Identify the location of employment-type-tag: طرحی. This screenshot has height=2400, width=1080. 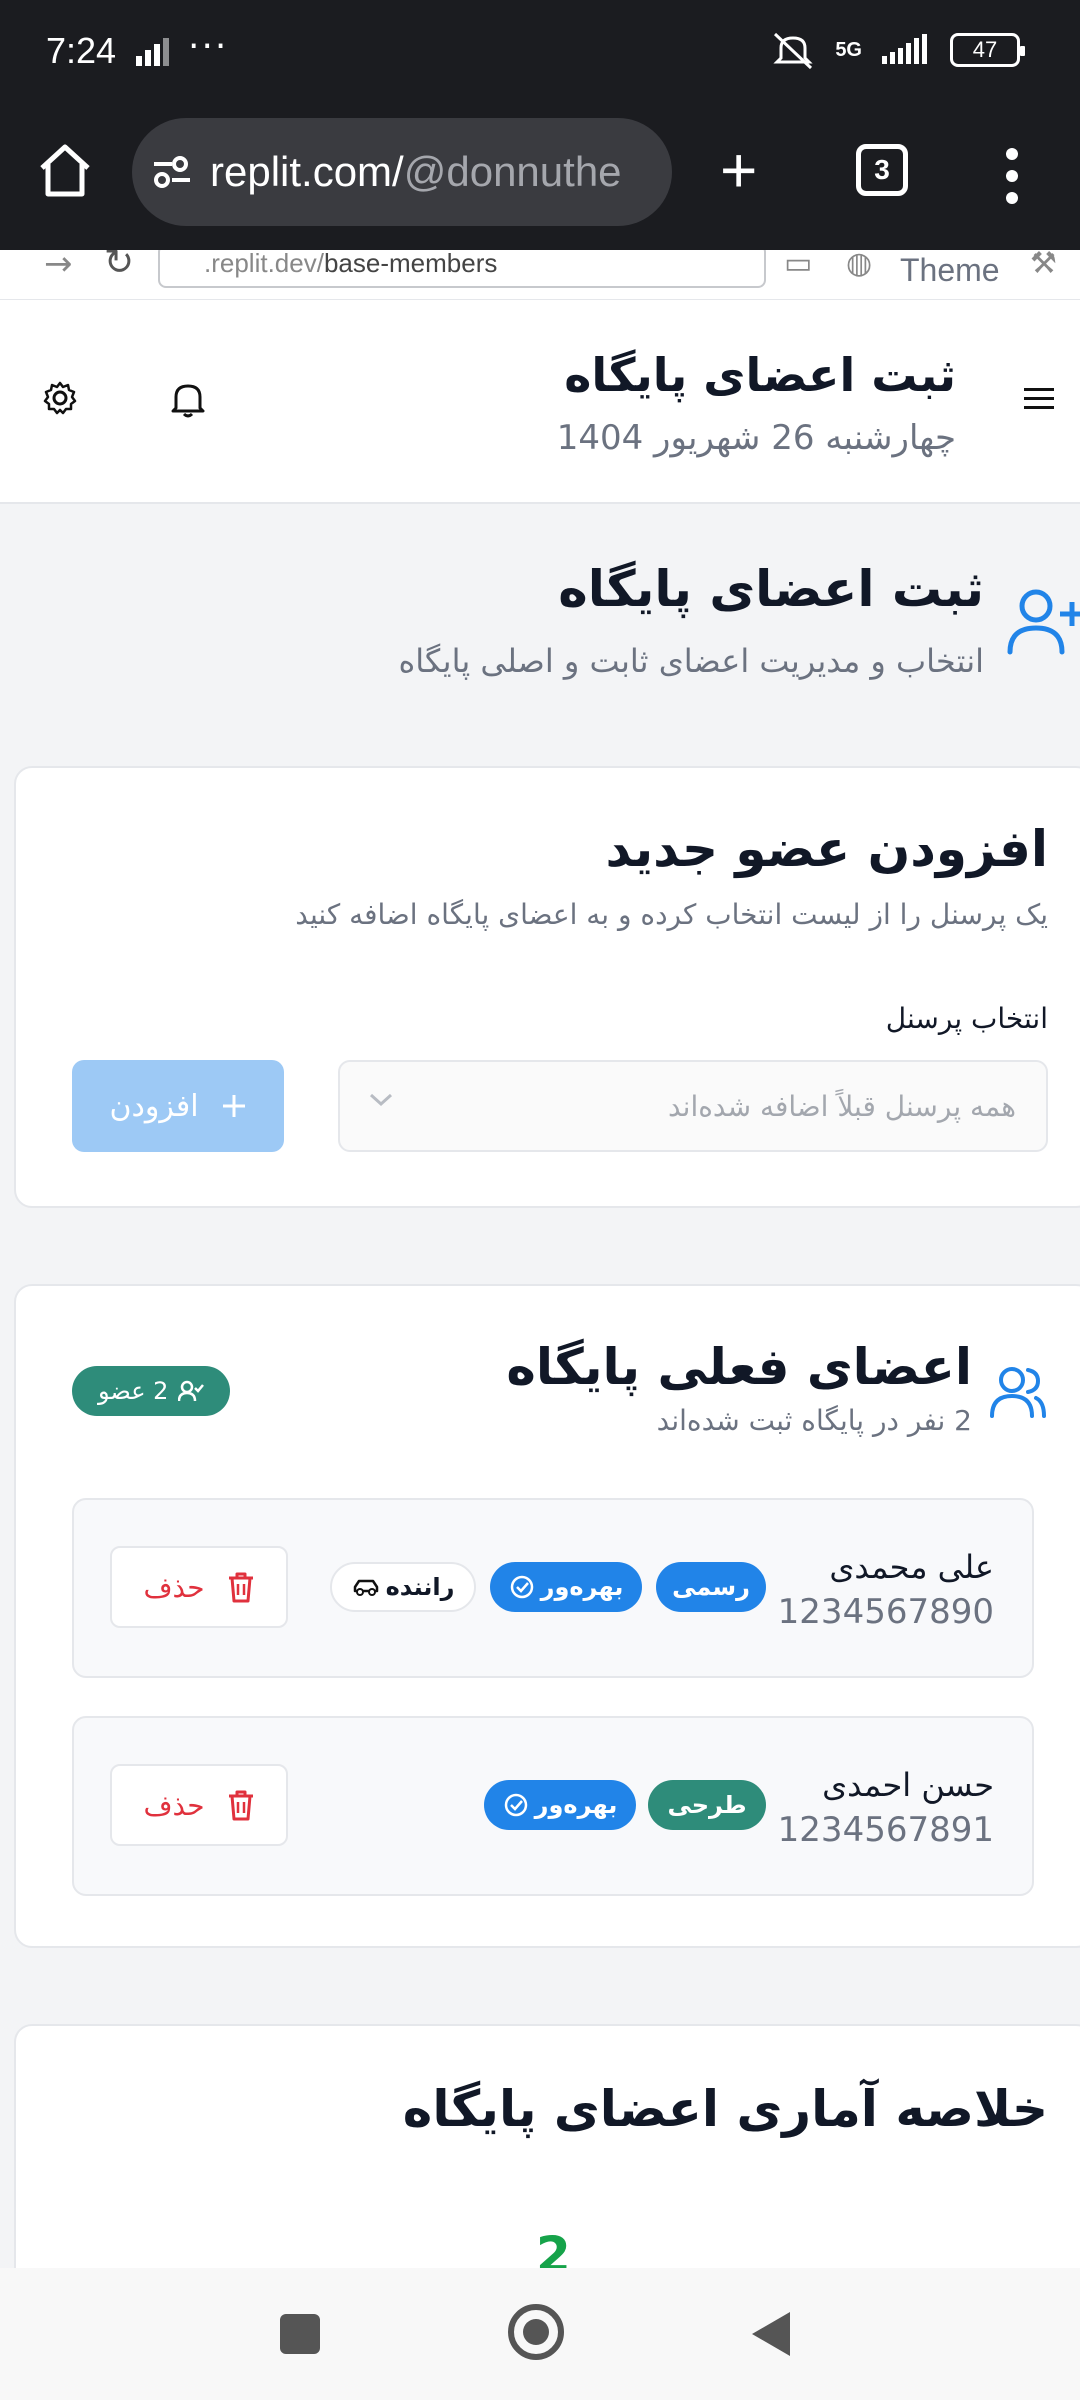
(707, 1805).